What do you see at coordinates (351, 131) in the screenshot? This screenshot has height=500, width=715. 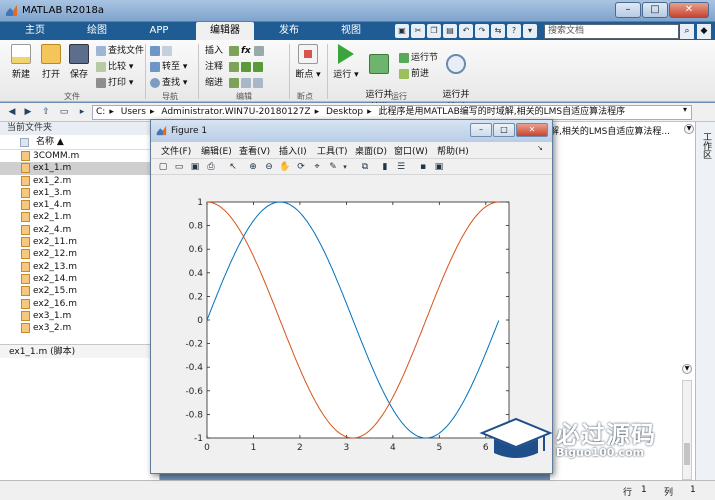 I see `figure-title-bar: Figure 1 – □ ✕` at bounding box center [351, 131].